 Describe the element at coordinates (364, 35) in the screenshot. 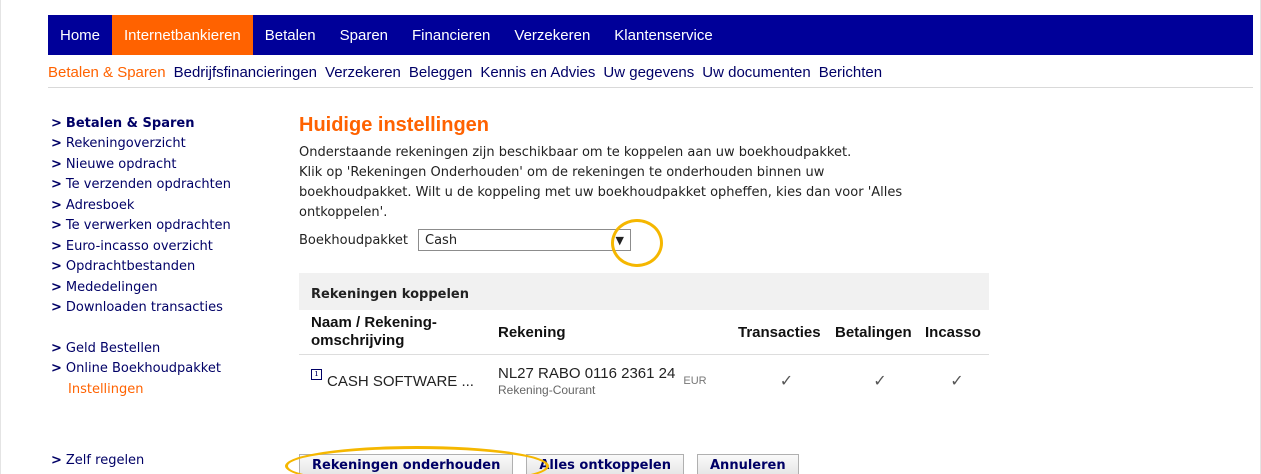

I see `nav-sparen: Sparen` at that location.